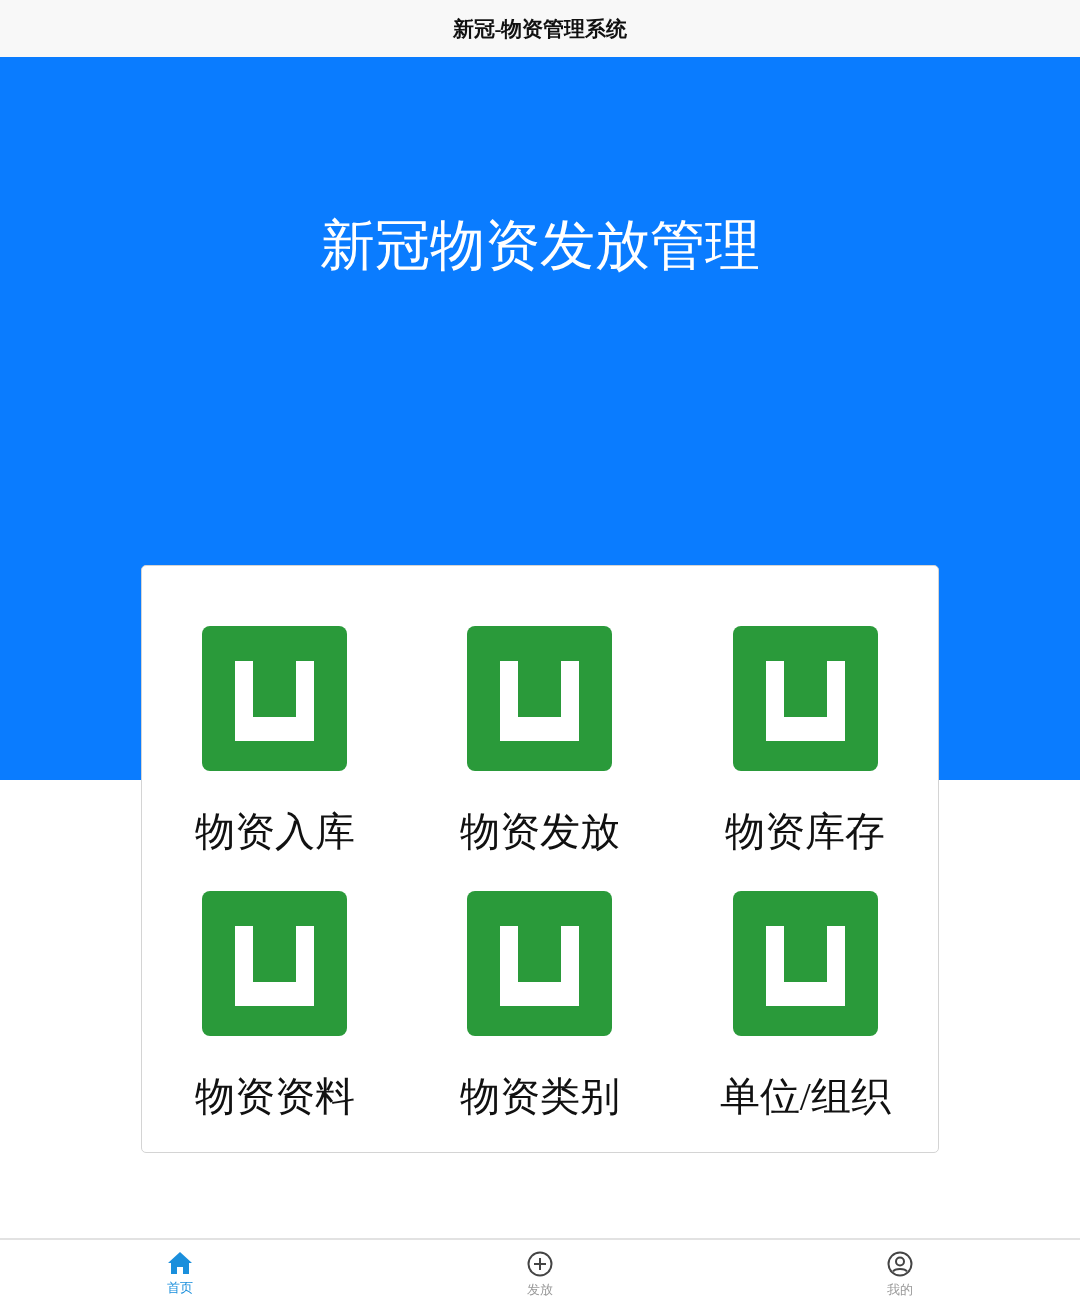 This screenshot has height=1309, width=1080. What do you see at coordinates (180, 1263) in the screenshot?
I see `home-icon` at bounding box center [180, 1263].